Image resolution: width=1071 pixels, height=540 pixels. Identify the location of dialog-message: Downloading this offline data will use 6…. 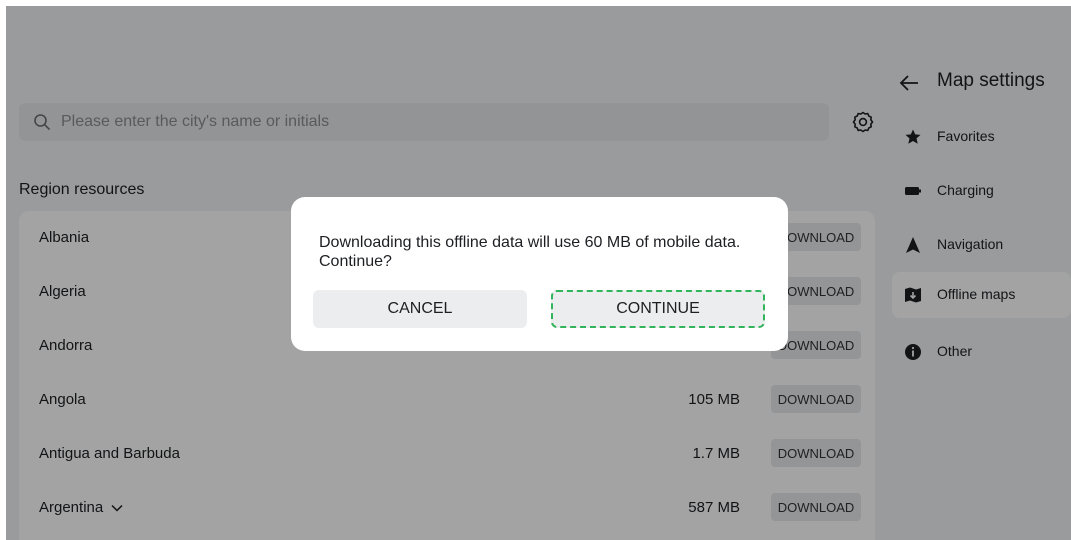
(530, 252).